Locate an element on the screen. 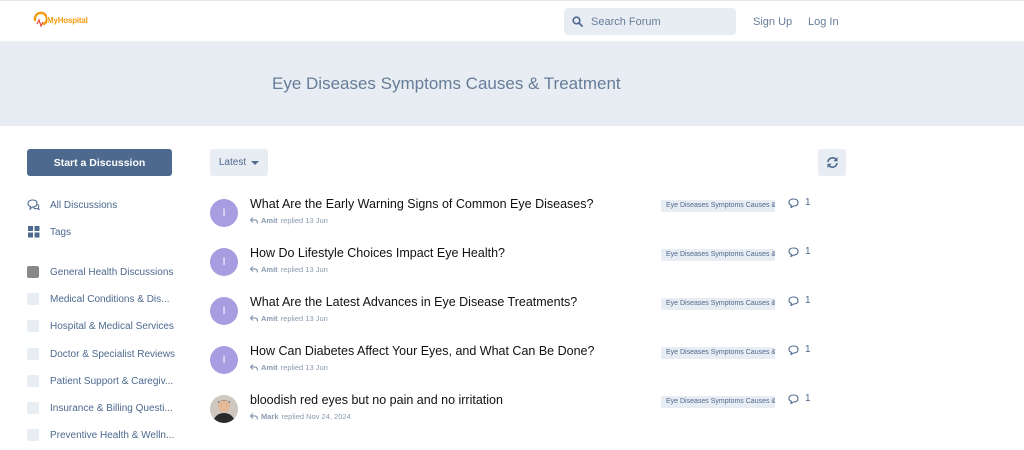 The height and width of the screenshot is (450, 1024). nav-all-discussions: All Discussions is located at coordinates (72, 205).